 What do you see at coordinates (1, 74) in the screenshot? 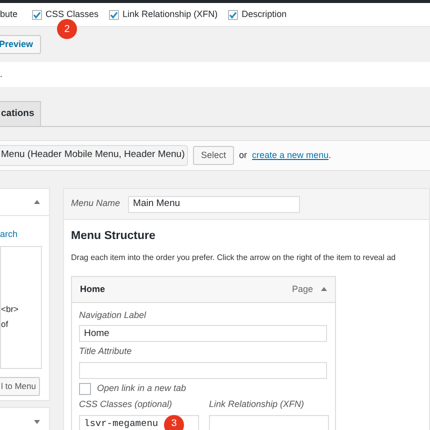
I see `notice-text: .` at bounding box center [1, 74].